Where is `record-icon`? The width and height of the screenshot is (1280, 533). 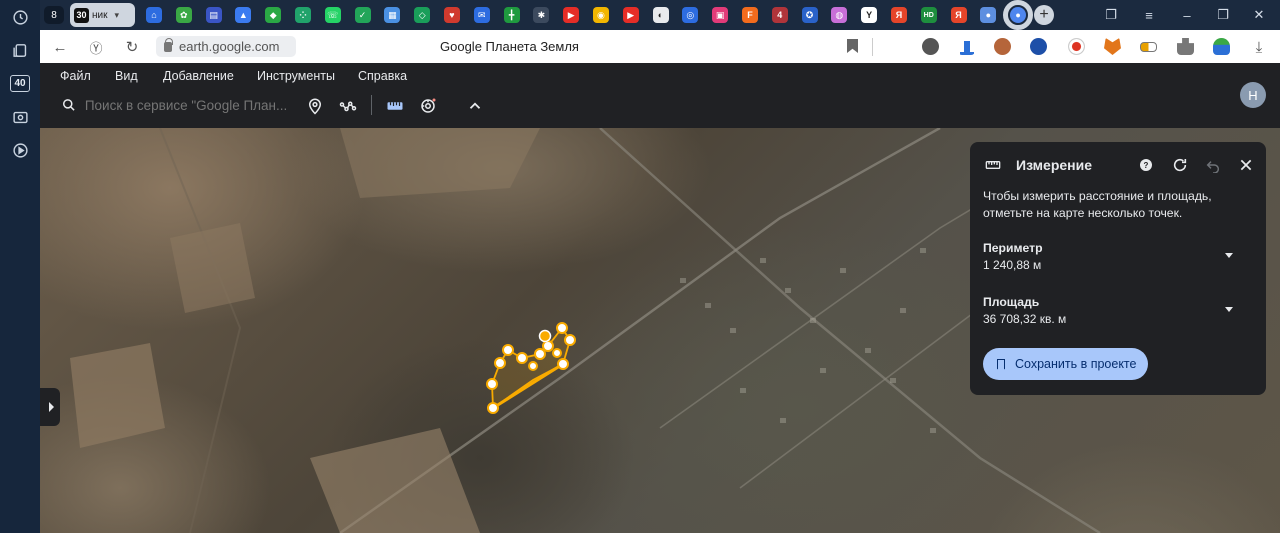 record-icon is located at coordinates (1076, 46).